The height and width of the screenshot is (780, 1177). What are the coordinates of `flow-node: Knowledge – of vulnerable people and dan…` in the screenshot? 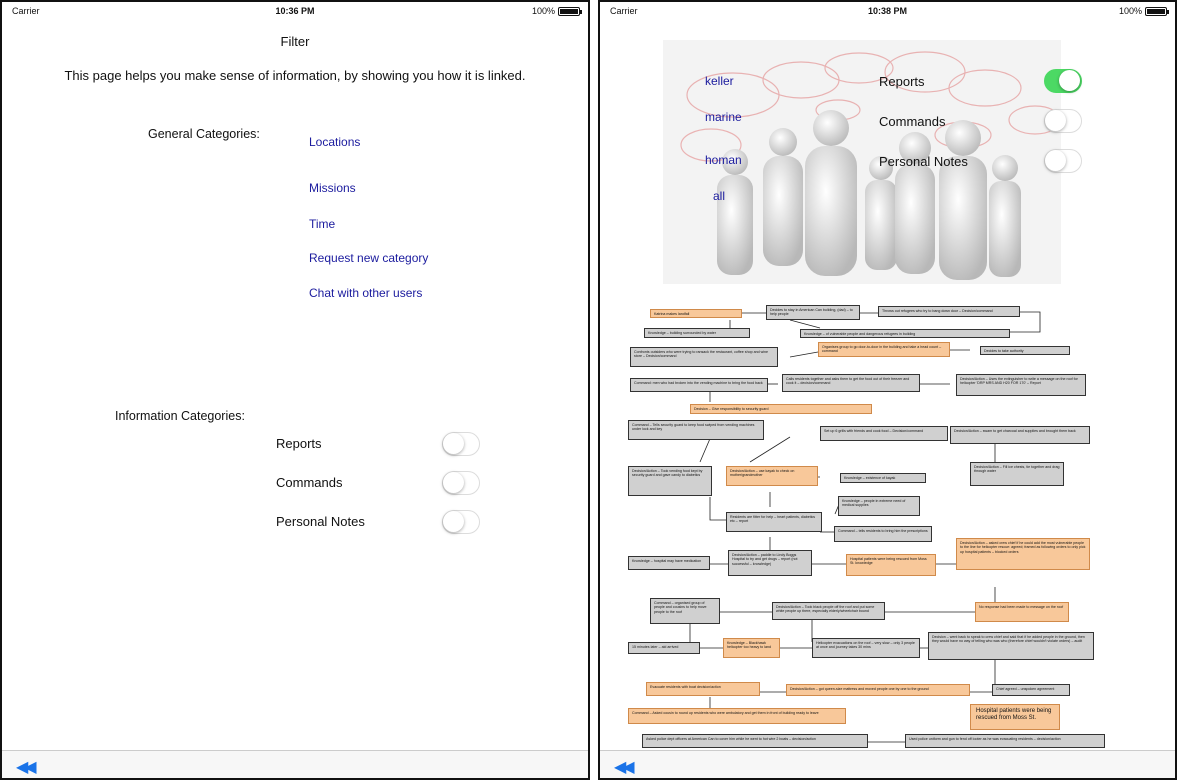 It's located at (905, 333).